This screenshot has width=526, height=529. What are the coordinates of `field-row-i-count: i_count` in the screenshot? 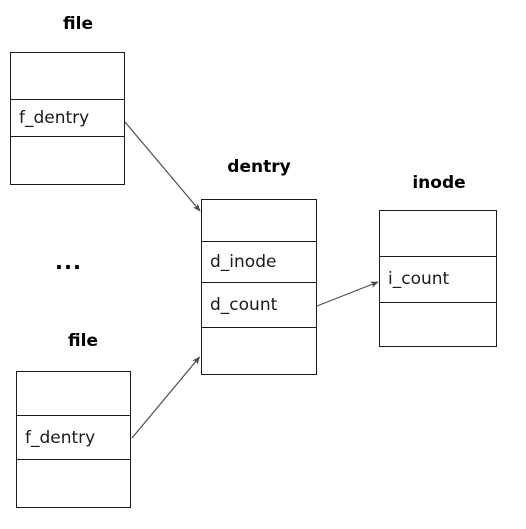 It's located at (438, 280).